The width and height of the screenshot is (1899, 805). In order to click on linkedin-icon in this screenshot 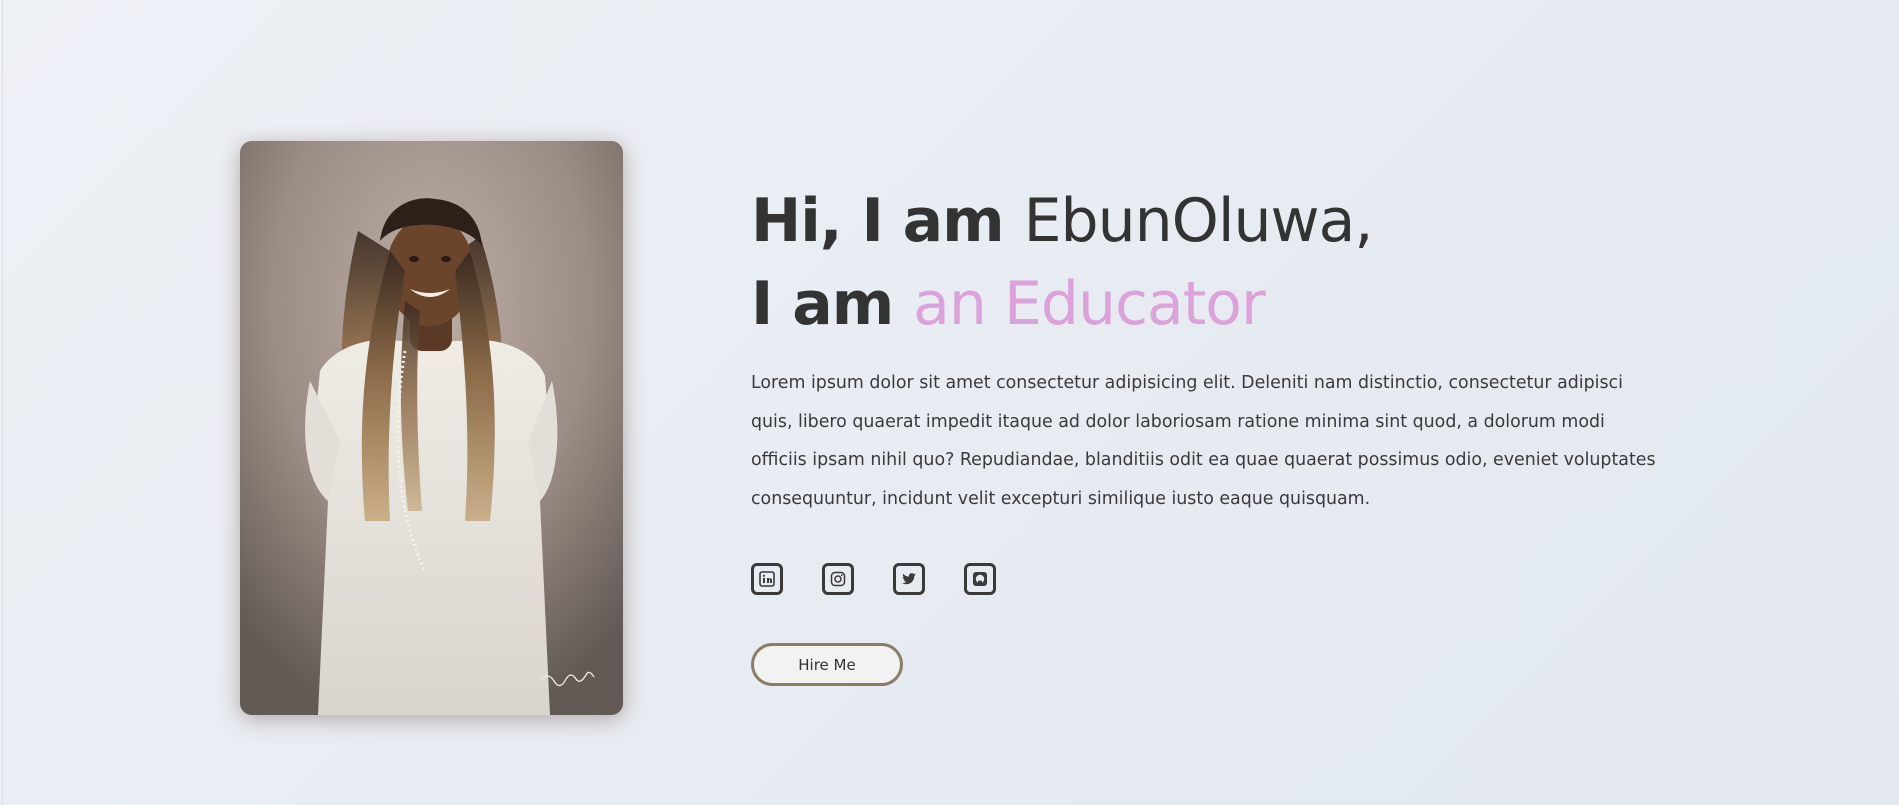, I will do `click(767, 579)`.